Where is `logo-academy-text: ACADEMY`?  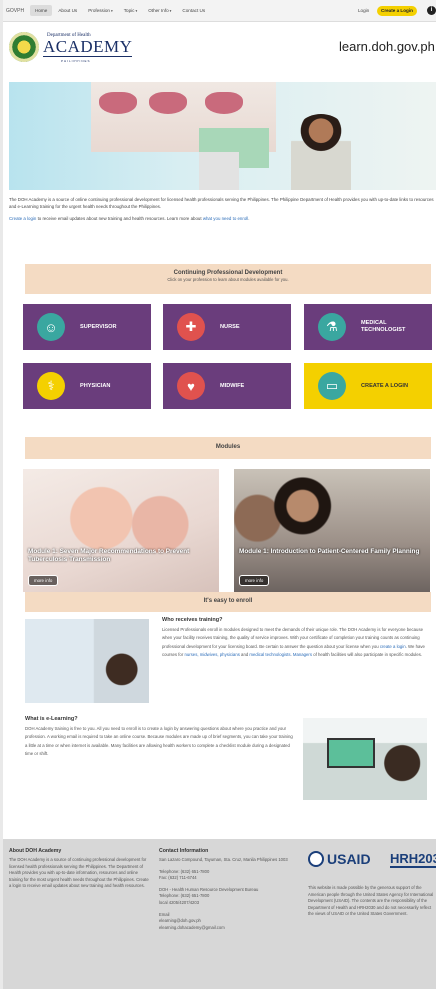 logo-academy-text: ACADEMY is located at coordinates (88, 47).